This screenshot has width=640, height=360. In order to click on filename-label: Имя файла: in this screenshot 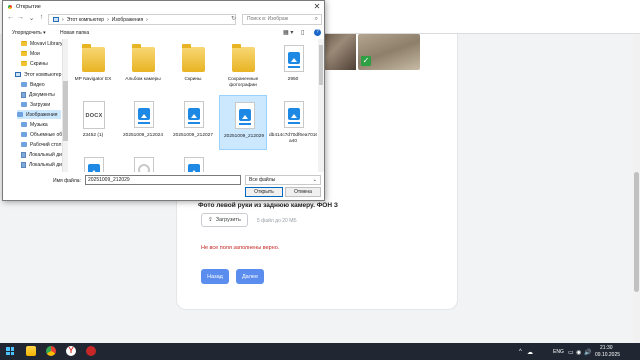, I will do `click(67, 181)`.